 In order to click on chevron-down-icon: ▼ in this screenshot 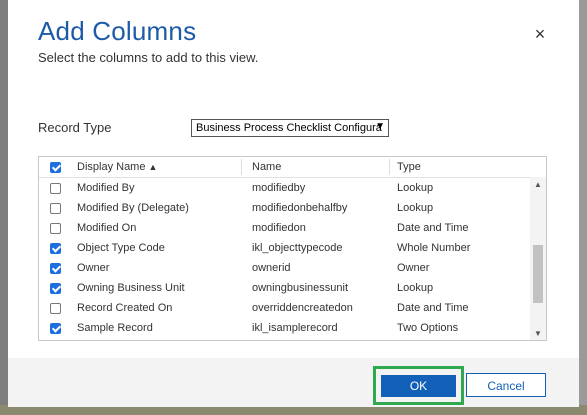, I will do `click(380, 126)`.